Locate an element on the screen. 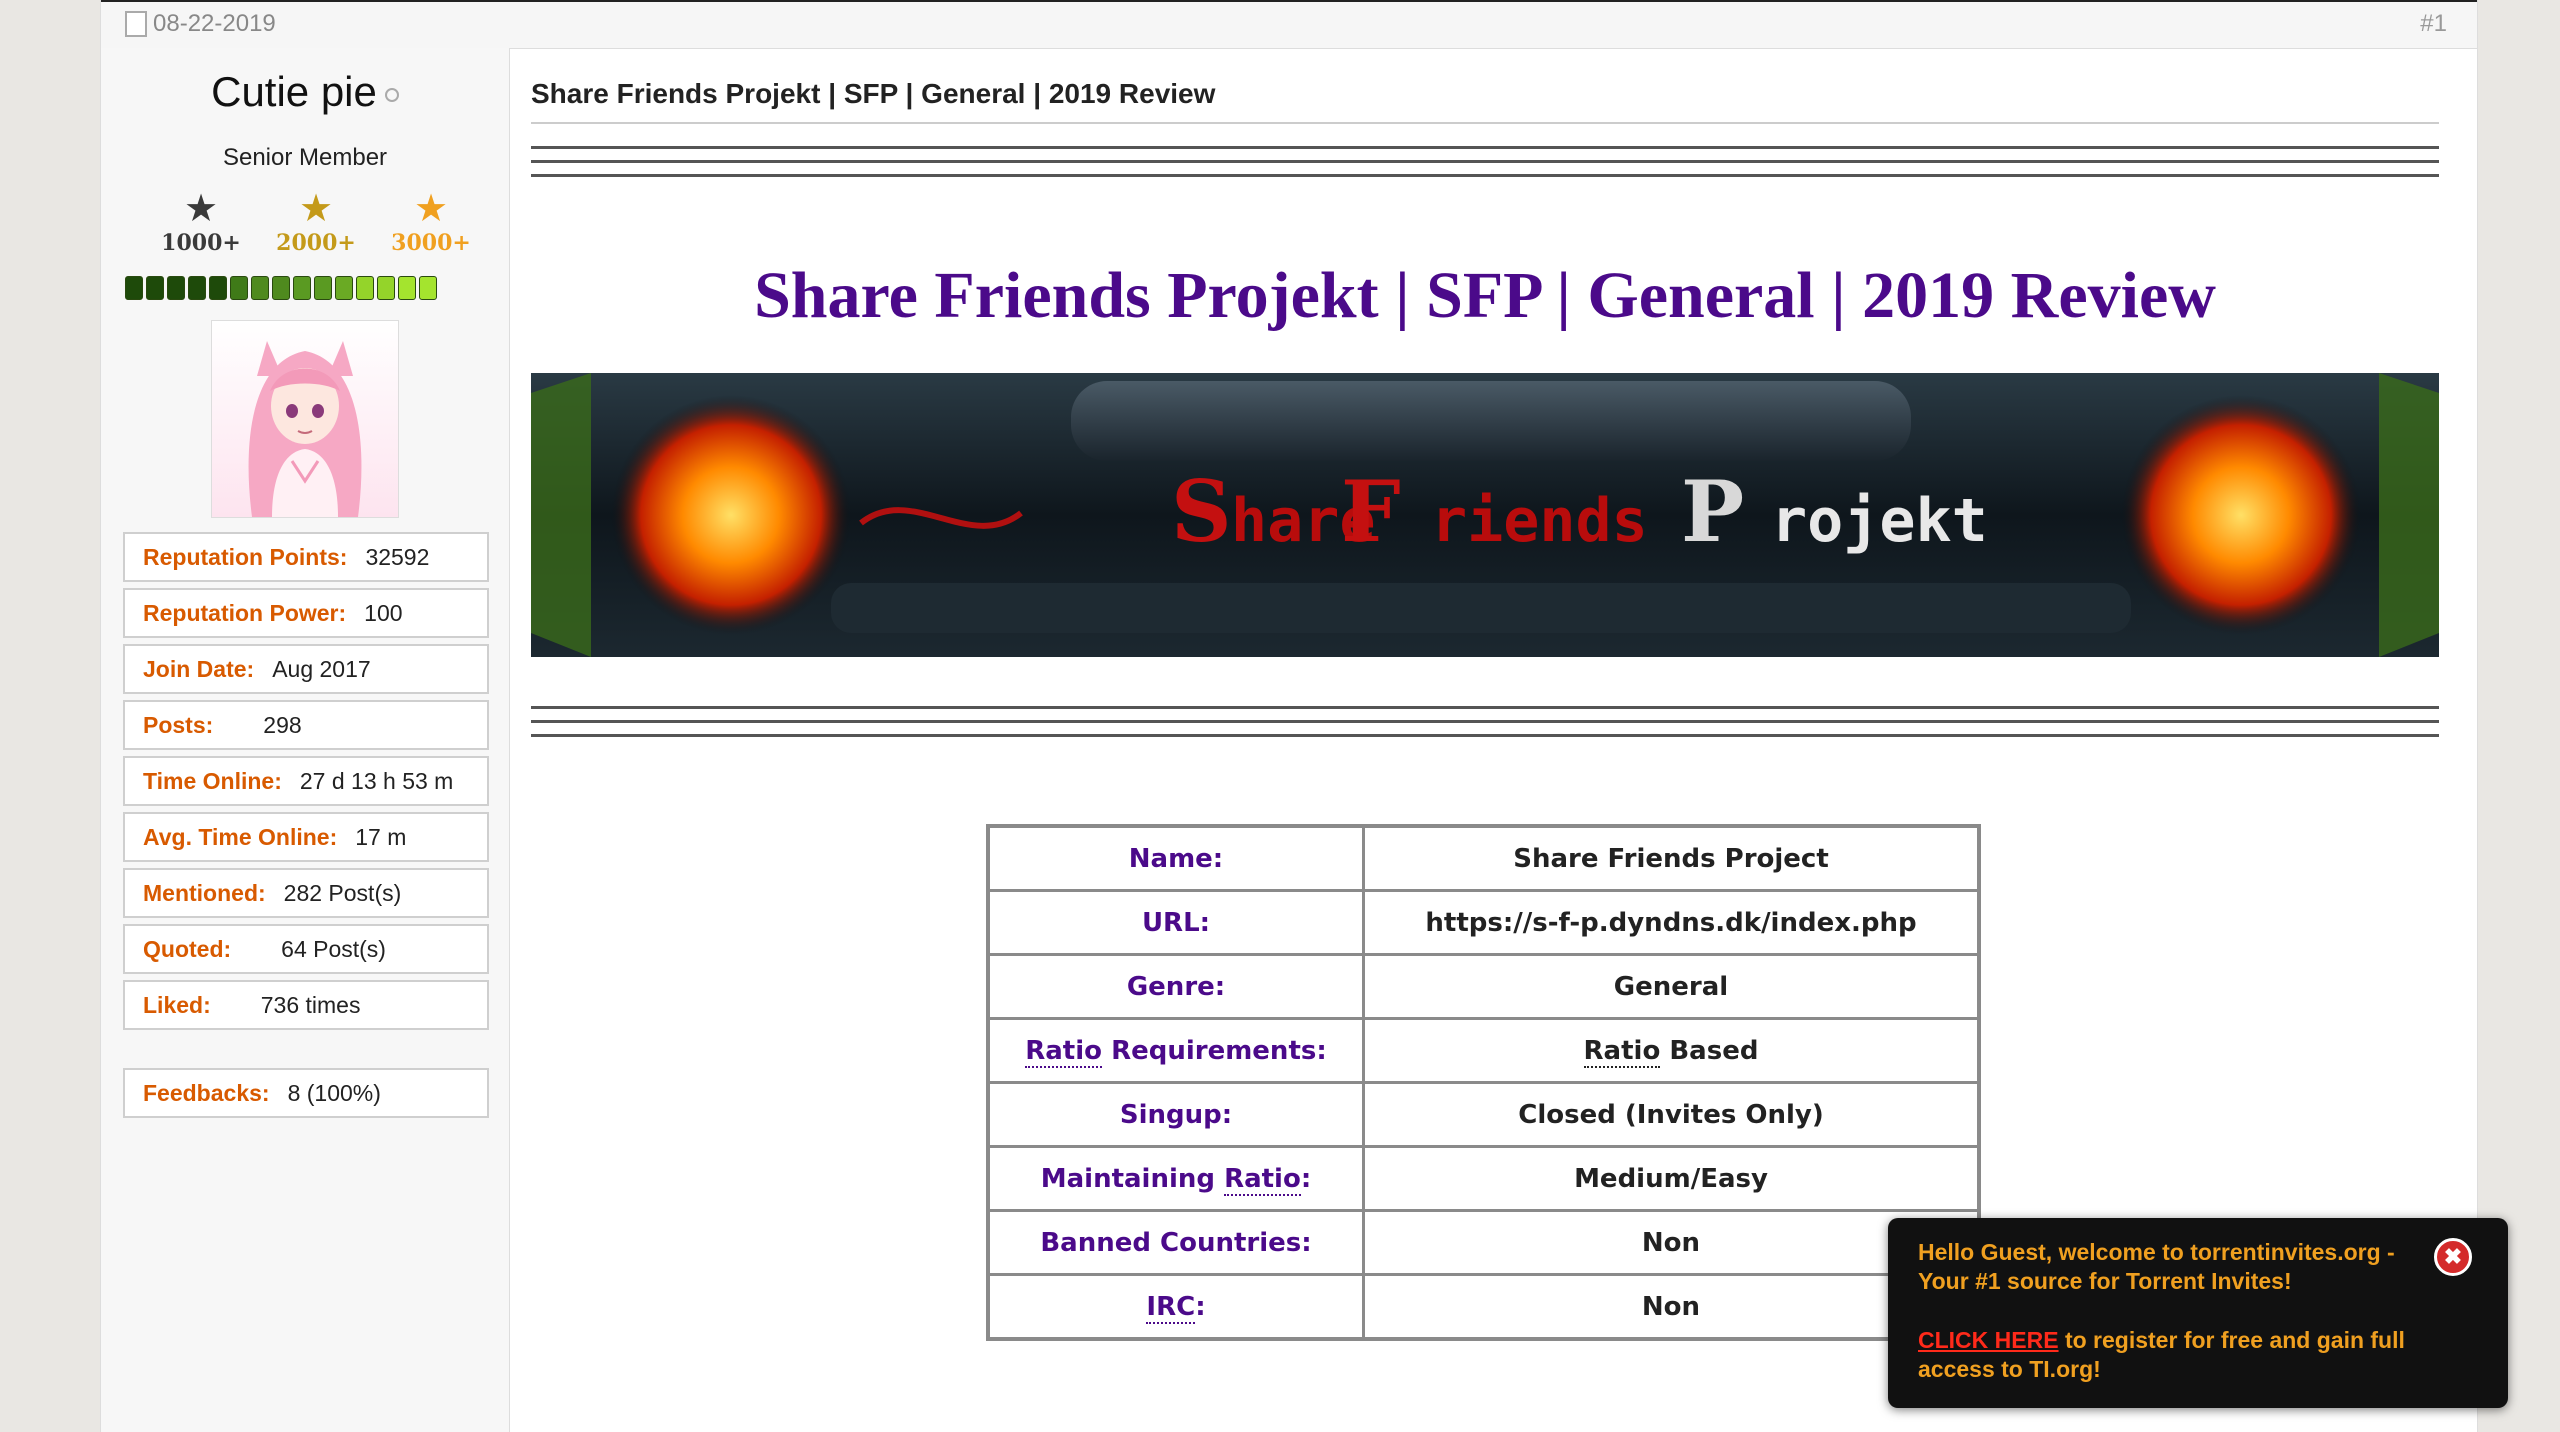  table-row: Genre: General is located at coordinates (1483, 986).